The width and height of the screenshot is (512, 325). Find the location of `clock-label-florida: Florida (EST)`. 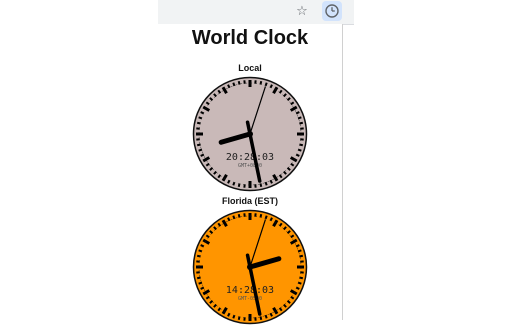

clock-label-florida: Florida (EST) is located at coordinates (250, 201).